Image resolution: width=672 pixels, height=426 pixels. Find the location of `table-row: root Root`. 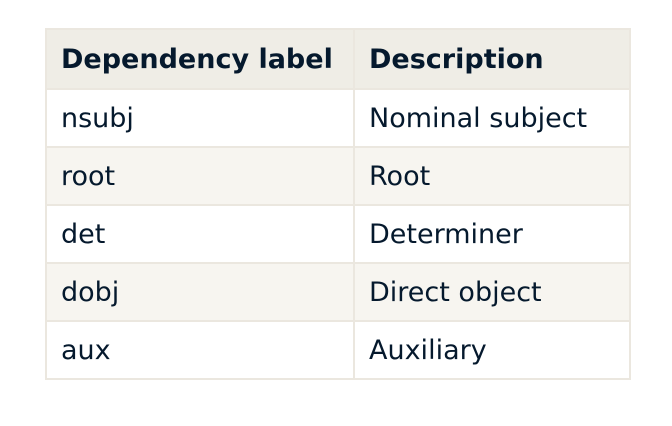

table-row: root Root is located at coordinates (338, 176).